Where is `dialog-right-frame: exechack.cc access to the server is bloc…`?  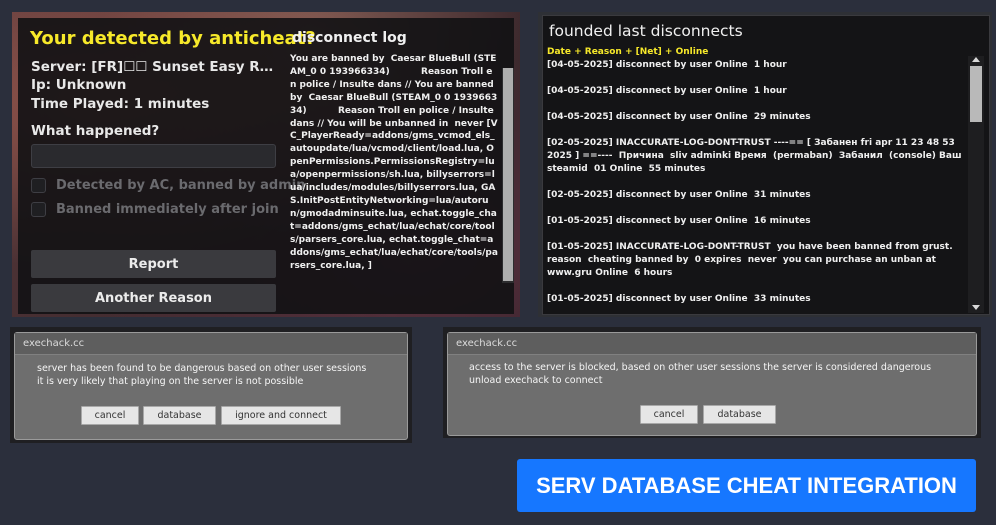 dialog-right-frame: exechack.cc access to the server is bloc… is located at coordinates (712, 382).